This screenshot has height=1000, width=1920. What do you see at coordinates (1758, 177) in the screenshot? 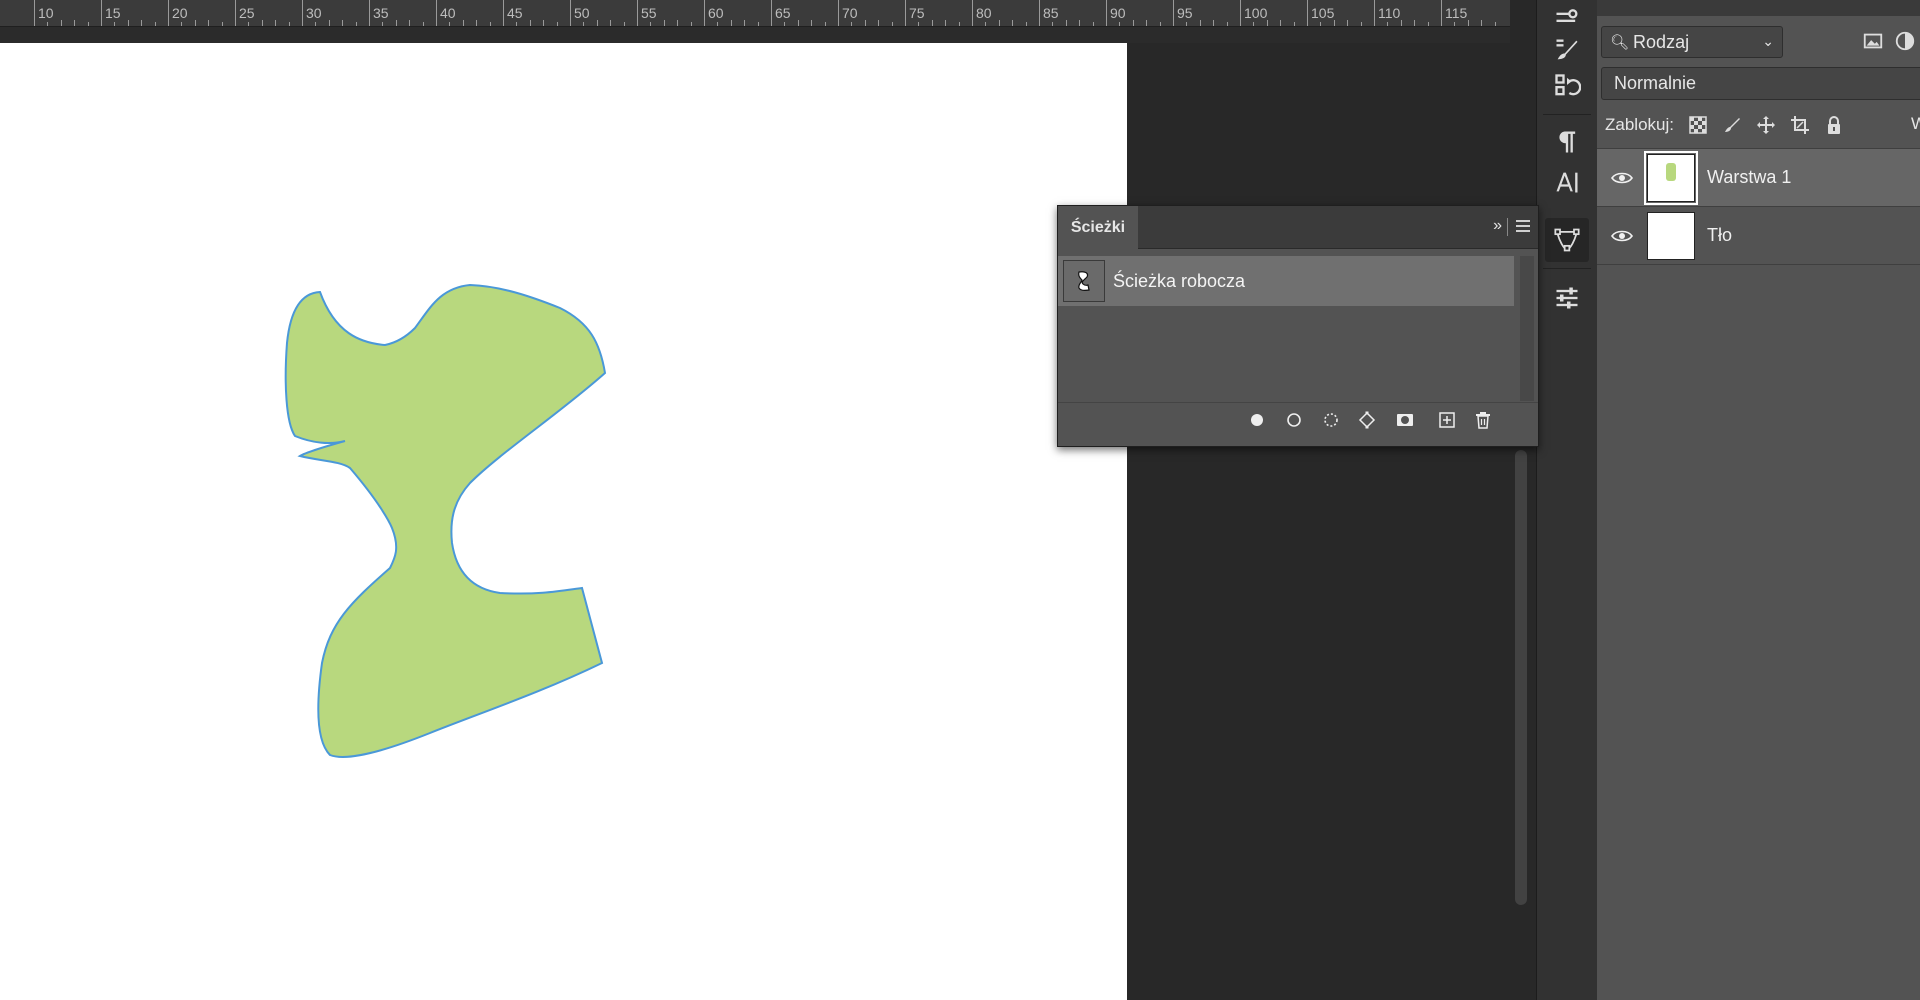
I see `layer-row-warstwa-1: Warstwa 1` at bounding box center [1758, 177].